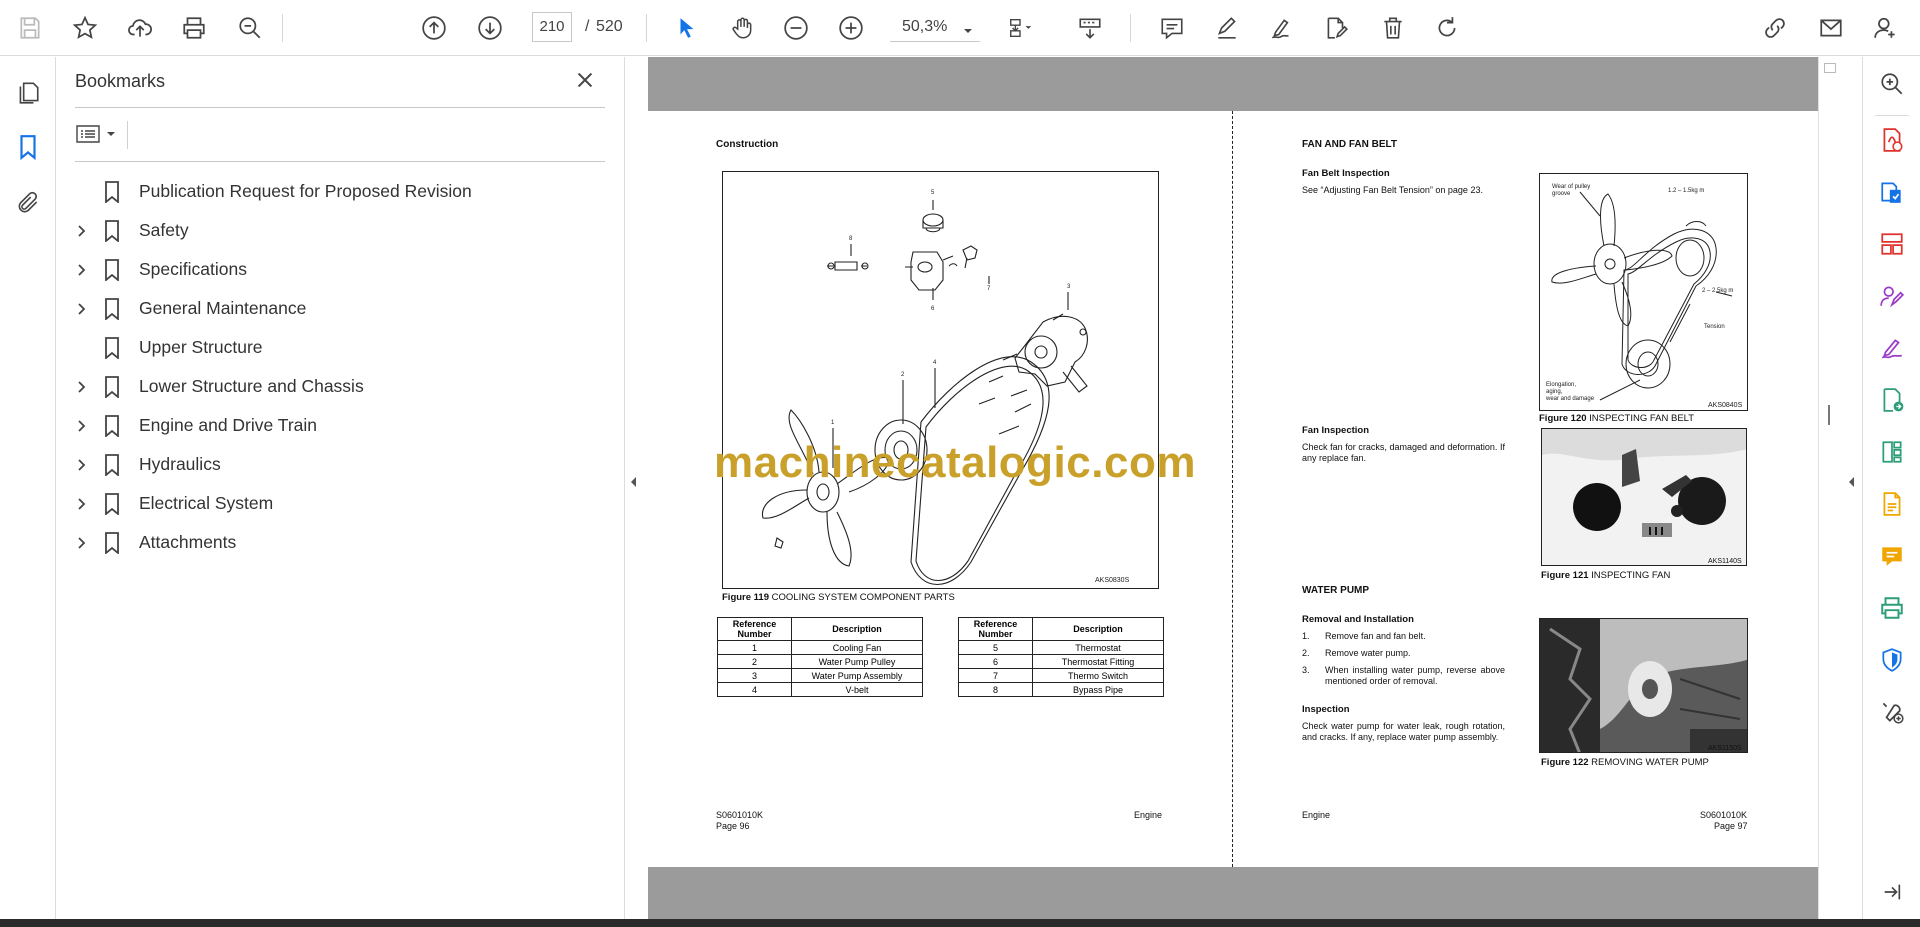 This screenshot has height=927, width=1920. What do you see at coordinates (587, 82) in the screenshot?
I see `close-icon` at bounding box center [587, 82].